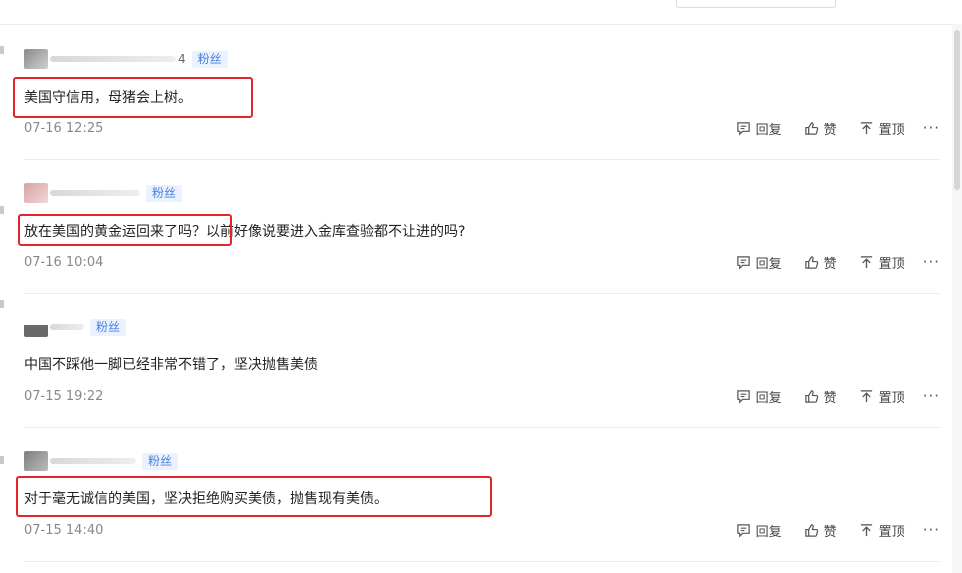 This screenshot has height=573, width=962. I want to click on scrollbar-thumb, so click(957, 110).